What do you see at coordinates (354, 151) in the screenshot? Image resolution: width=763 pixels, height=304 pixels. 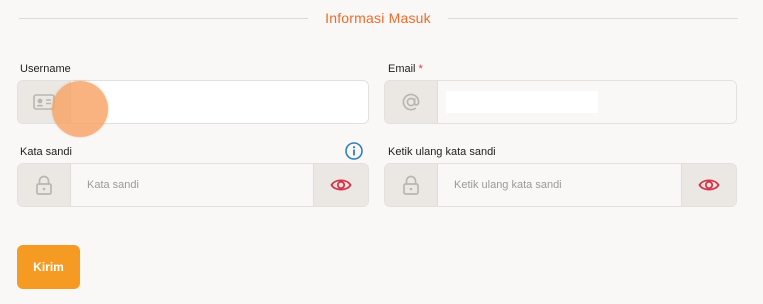 I see `info-icon` at bounding box center [354, 151].